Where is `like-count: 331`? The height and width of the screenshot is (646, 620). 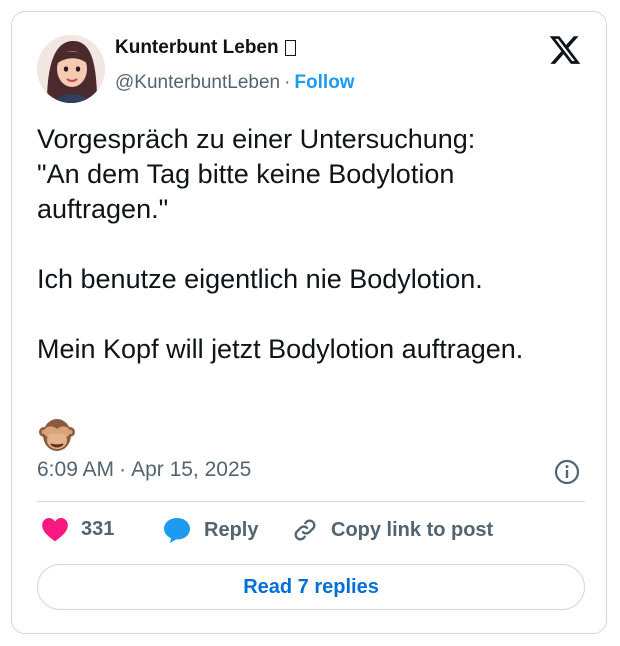
like-count: 331 is located at coordinates (98, 528).